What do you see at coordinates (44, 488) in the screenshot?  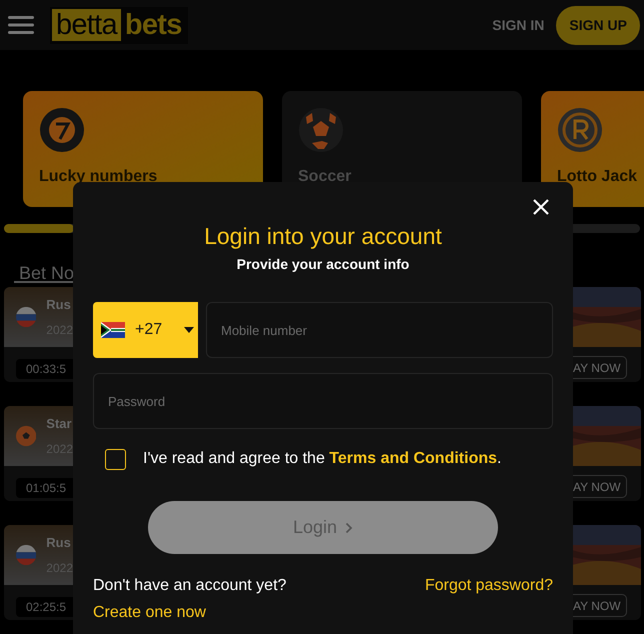 I see `countdown-timer: 01:05:5` at bounding box center [44, 488].